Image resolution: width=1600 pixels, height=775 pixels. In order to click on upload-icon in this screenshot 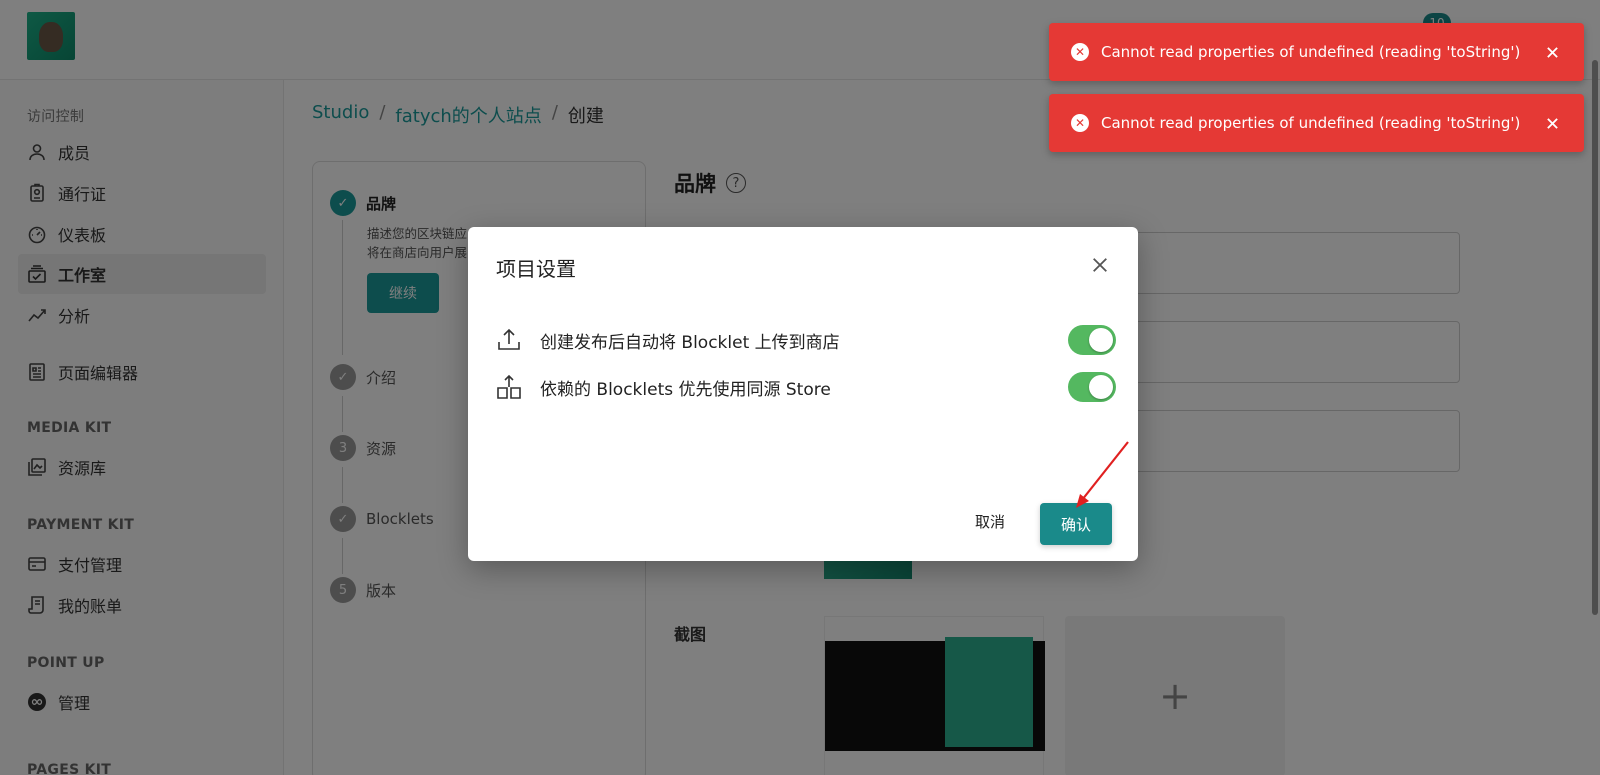, I will do `click(509, 340)`.